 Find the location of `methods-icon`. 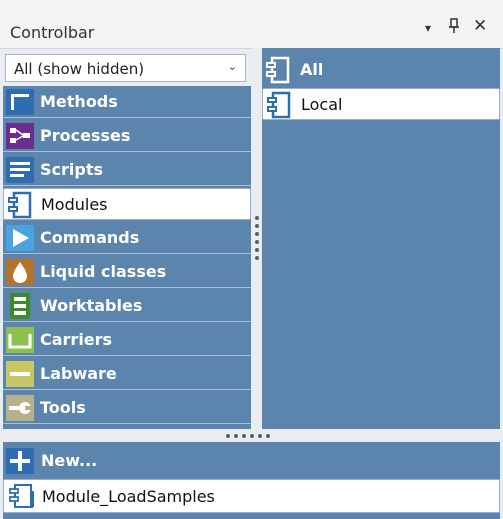

methods-icon is located at coordinates (20, 102).